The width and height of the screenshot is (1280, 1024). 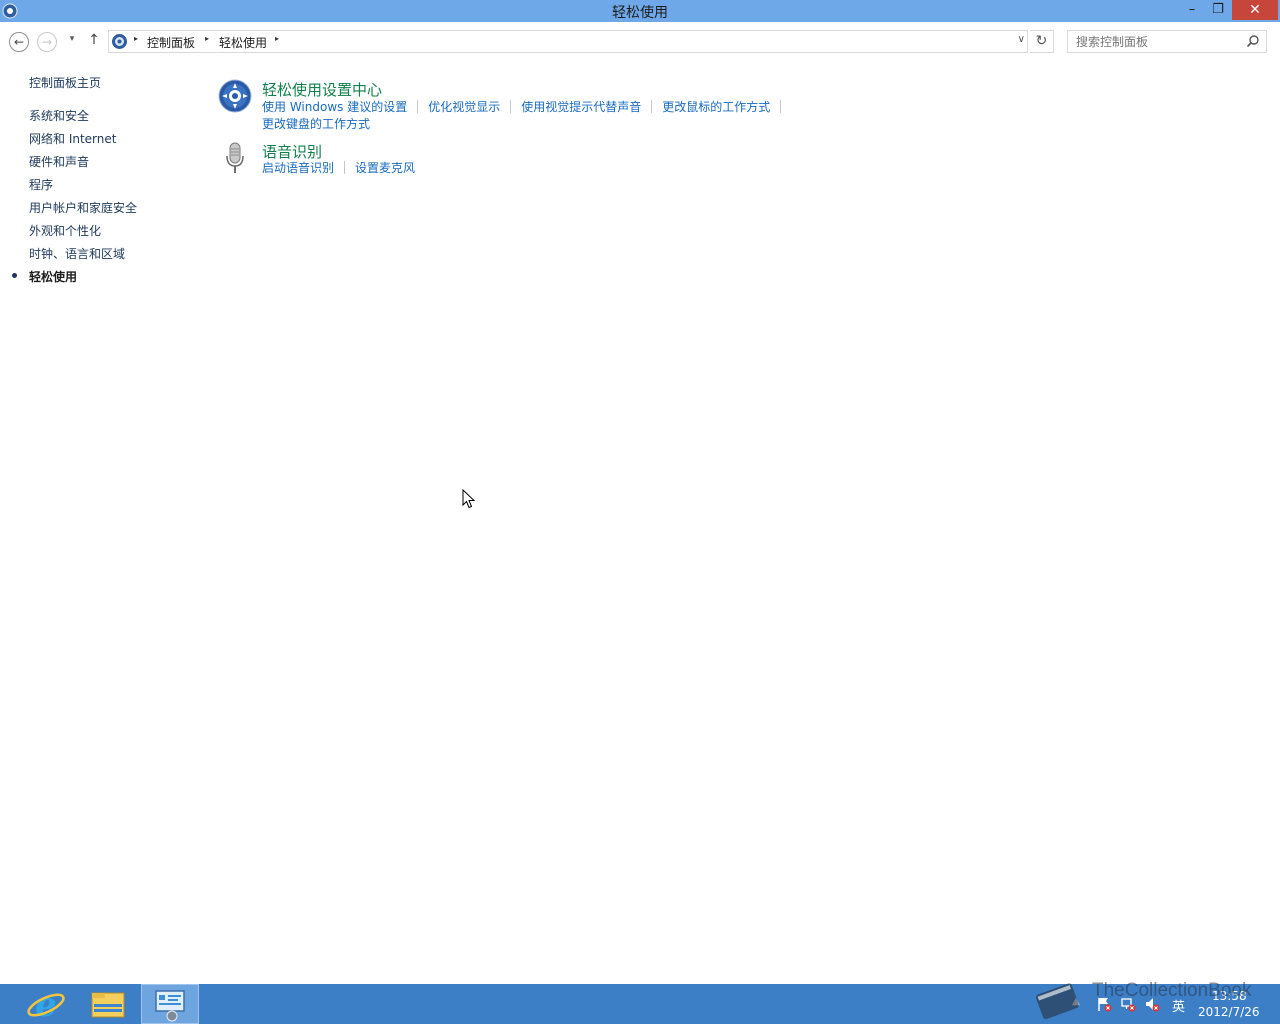 I want to click on refresh-icon: ↻, so click(x=1041, y=41).